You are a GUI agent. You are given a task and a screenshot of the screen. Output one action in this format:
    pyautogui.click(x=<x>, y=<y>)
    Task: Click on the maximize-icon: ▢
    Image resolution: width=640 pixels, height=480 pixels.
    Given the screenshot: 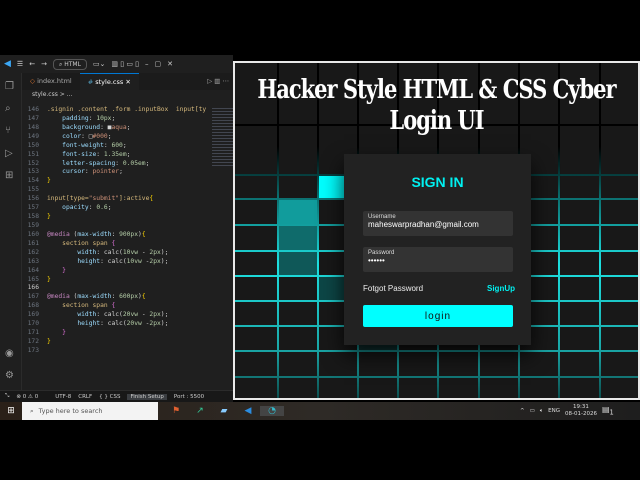 What is the action you would take?
    pyautogui.click(x=158, y=64)
    